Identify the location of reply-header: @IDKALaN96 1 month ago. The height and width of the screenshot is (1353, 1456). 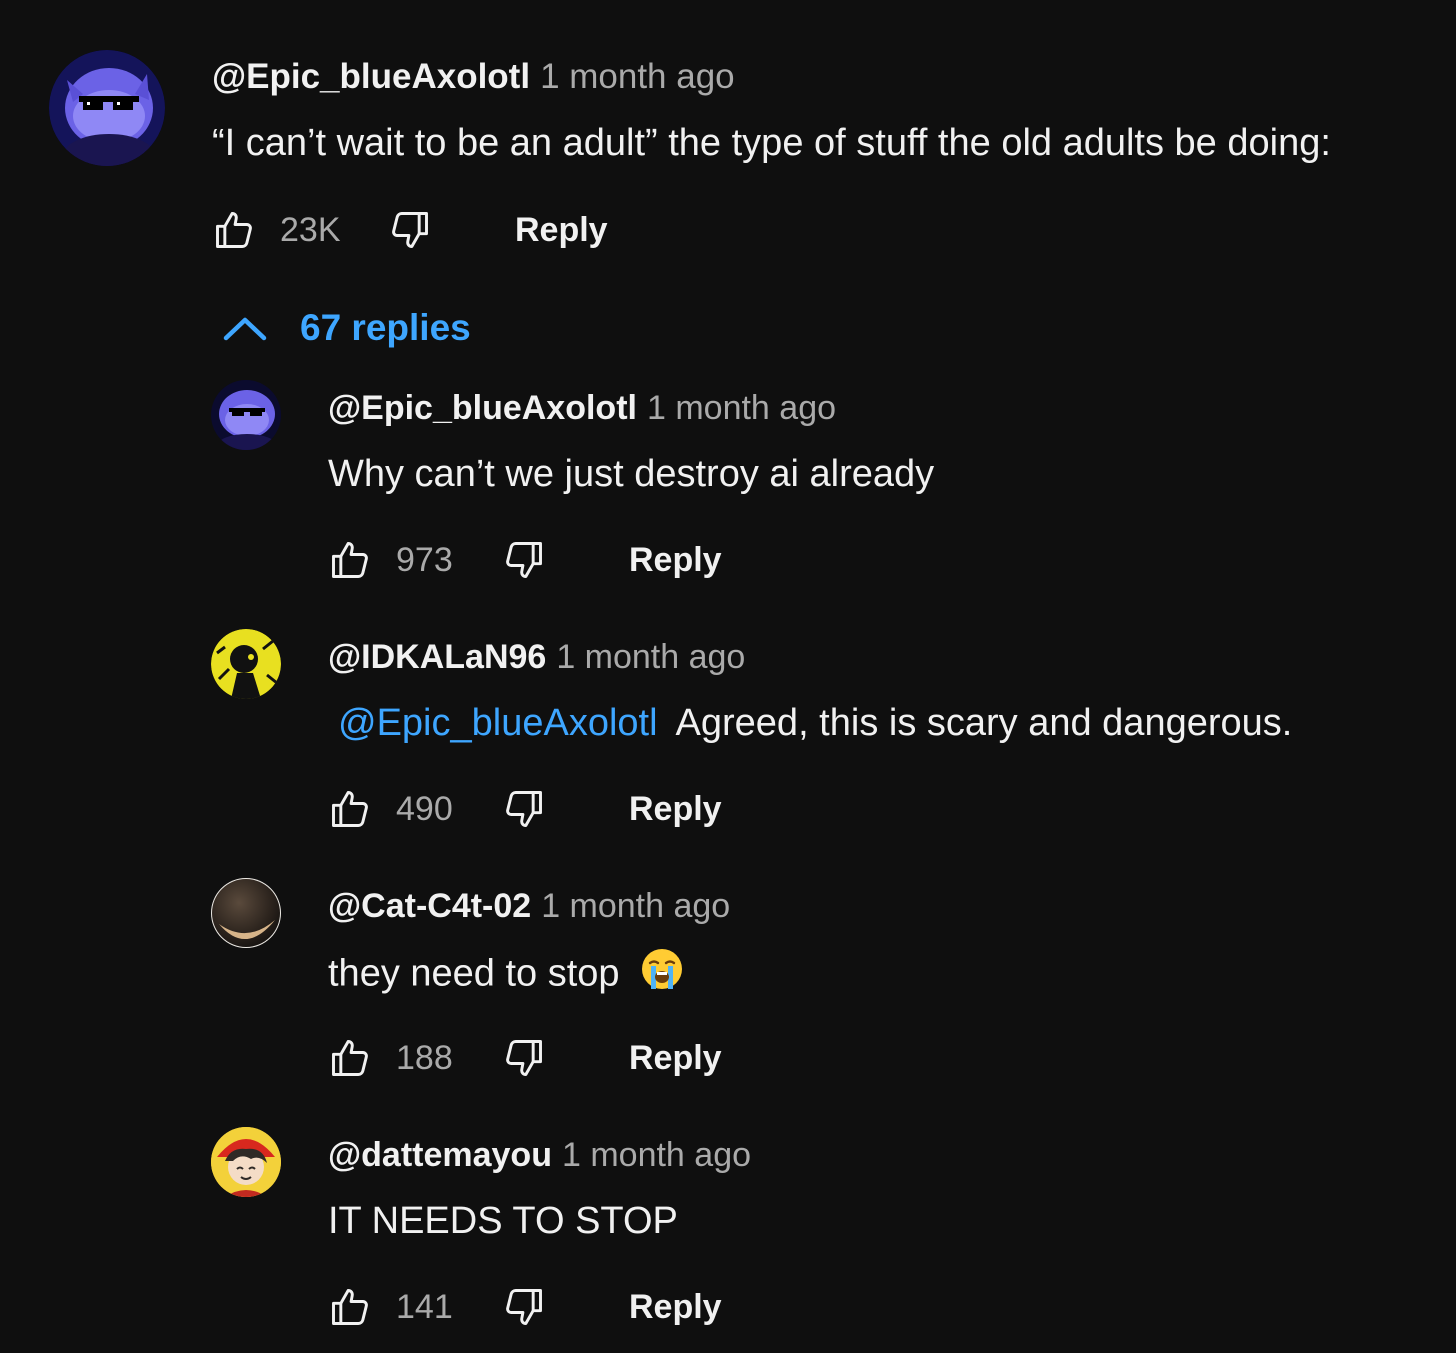
(536, 657).